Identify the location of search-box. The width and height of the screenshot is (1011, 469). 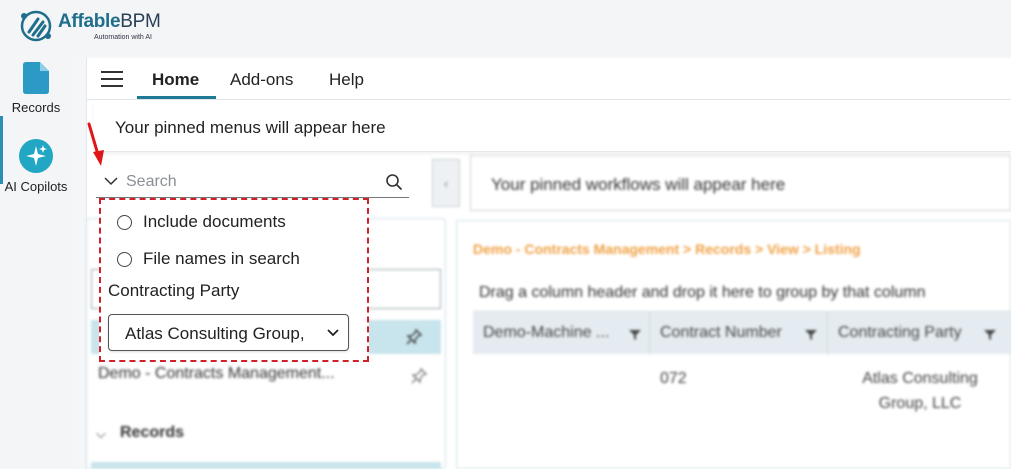
(252, 182).